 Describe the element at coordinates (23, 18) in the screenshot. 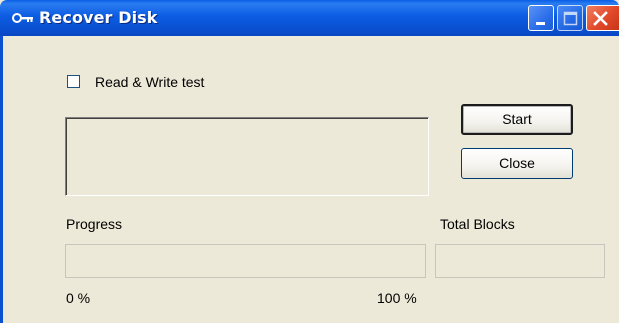

I see `key-icon` at that location.